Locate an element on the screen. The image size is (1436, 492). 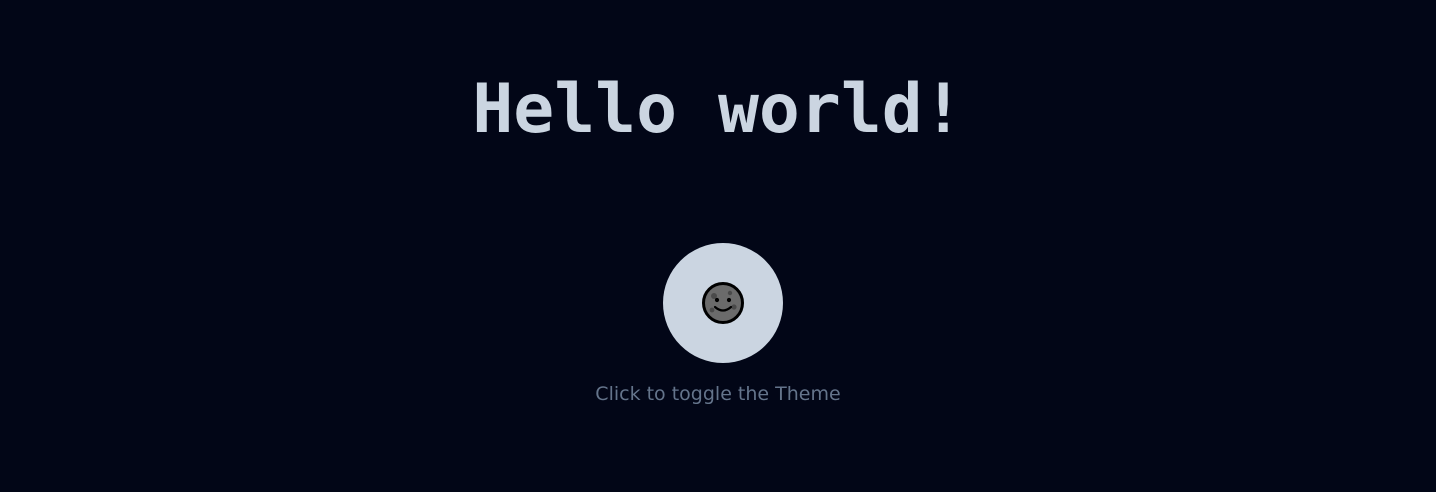
theme-toggle-button is located at coordinates (723, 303).